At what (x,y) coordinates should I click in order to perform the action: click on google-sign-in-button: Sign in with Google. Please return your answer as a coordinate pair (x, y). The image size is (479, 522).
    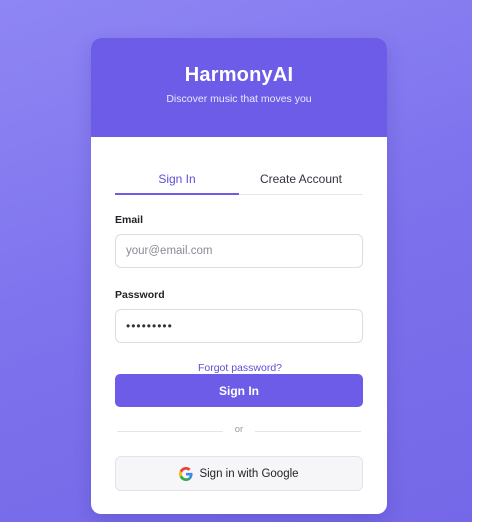
    Looking at the image, I should click on (239, 473).